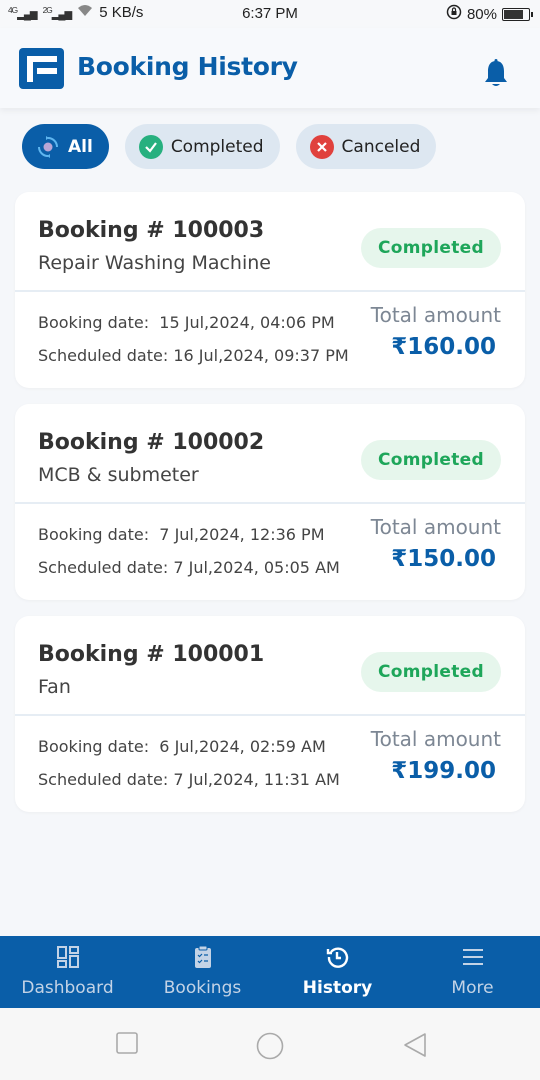 The height and width of the screenshot is (1080, 540). What do you see at coordinates (57, 12) in the screenshot?
I see `signal-icon-2g: 2G▂▄▆` at bounding box center [57, 12].